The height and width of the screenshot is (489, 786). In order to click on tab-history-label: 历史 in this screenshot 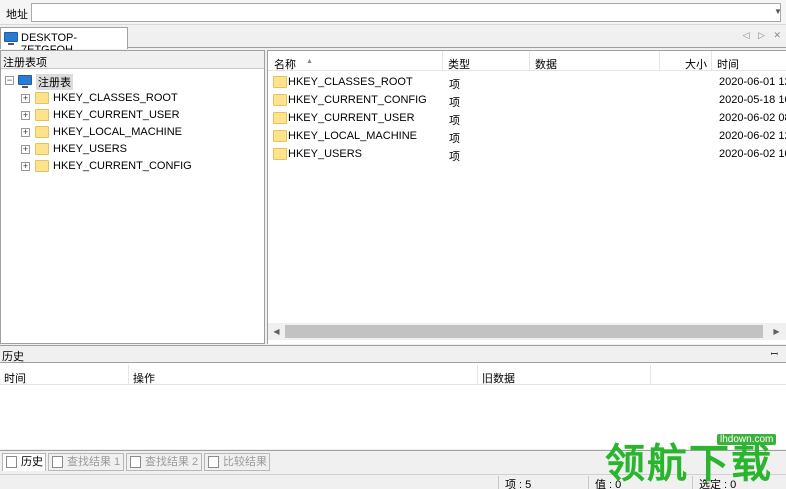, I will do `click(32, 462)`.